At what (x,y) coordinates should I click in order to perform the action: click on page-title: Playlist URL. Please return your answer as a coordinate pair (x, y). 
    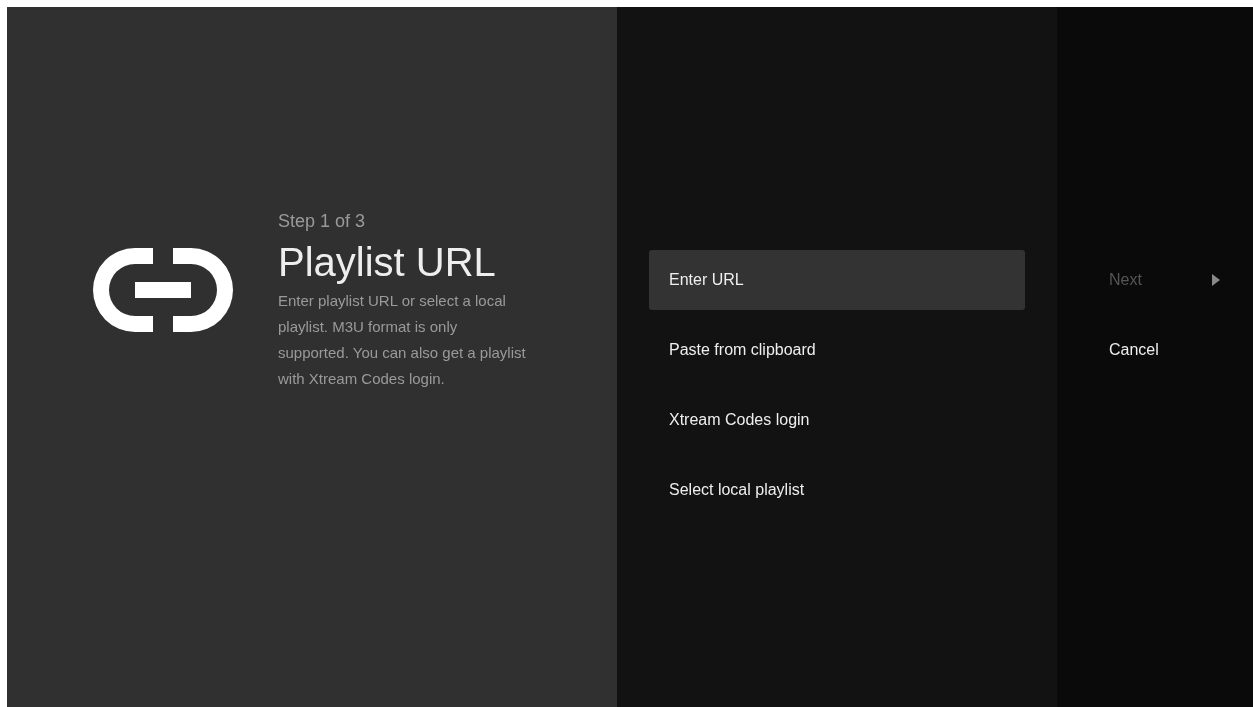
    Looking at the image, I should click on (387, 262).